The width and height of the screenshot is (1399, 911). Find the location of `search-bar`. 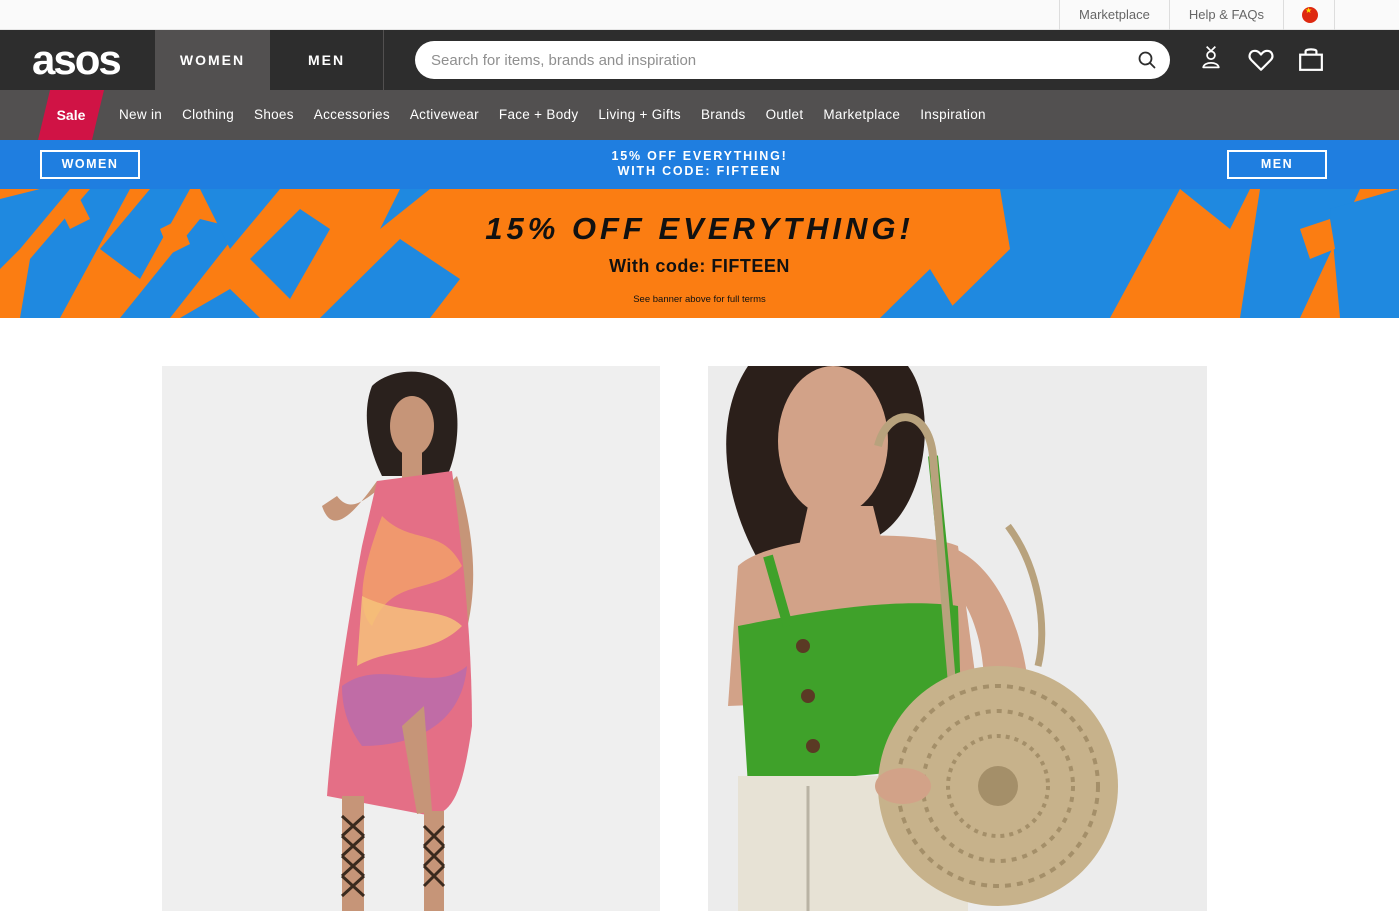

search-bar is located at coordinates (792, 60).